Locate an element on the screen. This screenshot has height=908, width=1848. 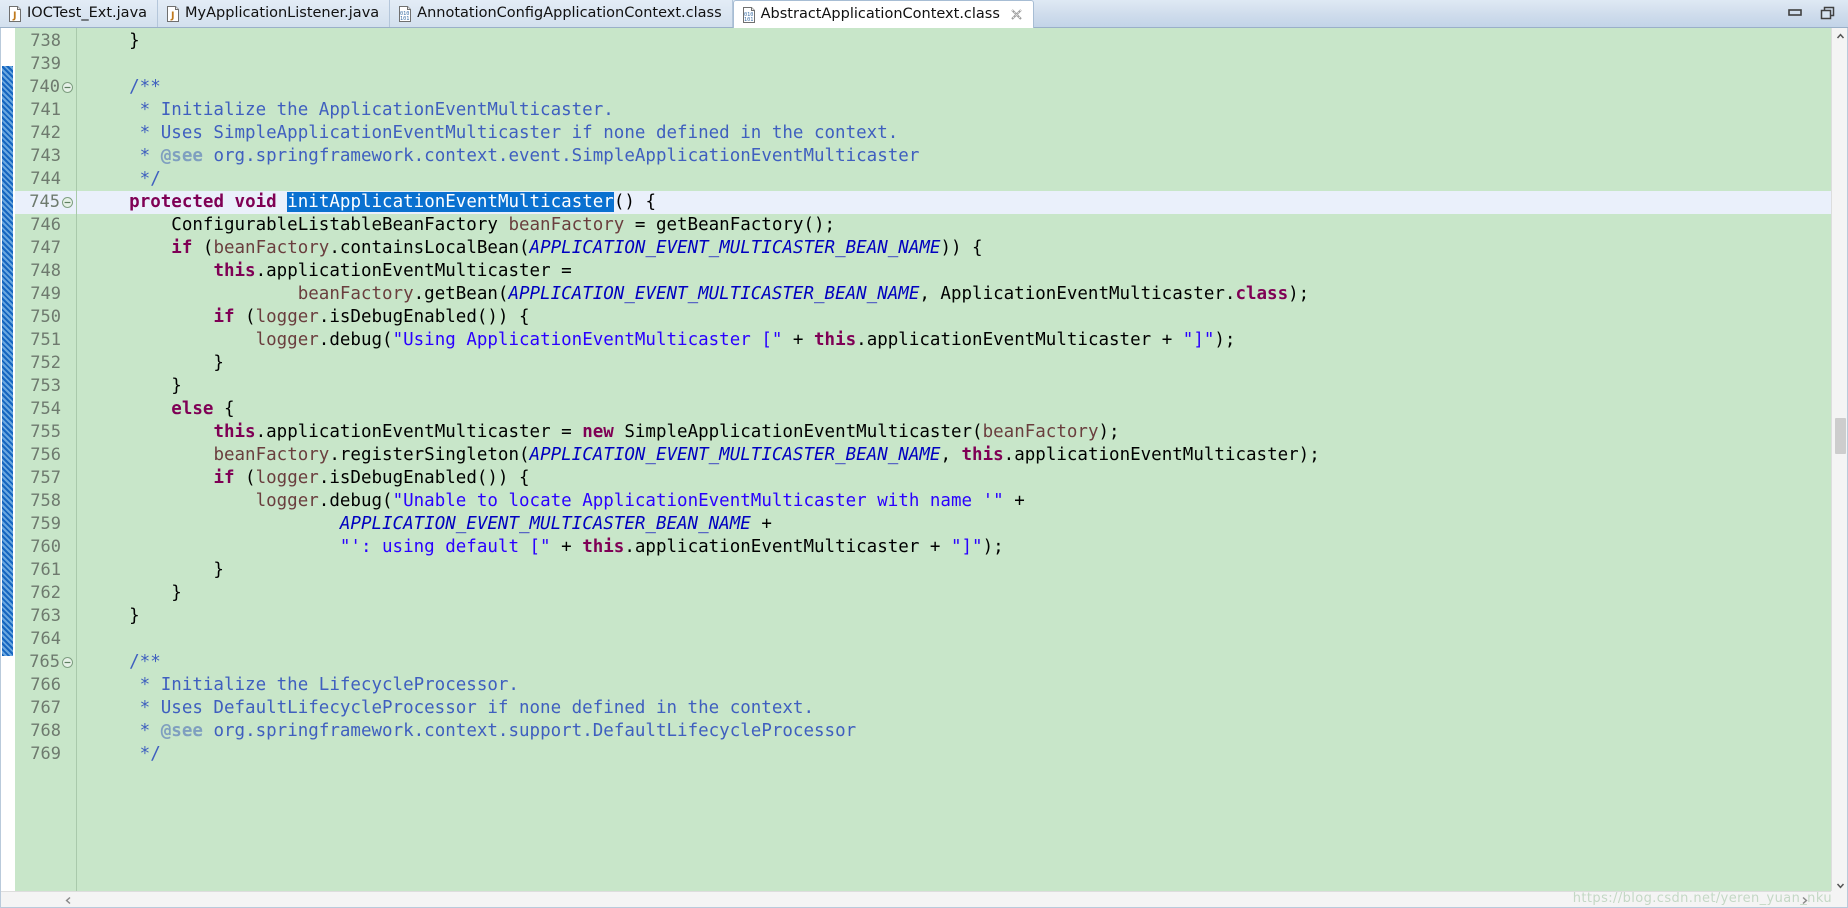
gutter-line-746: 746 is located at coordinates (45, 225).